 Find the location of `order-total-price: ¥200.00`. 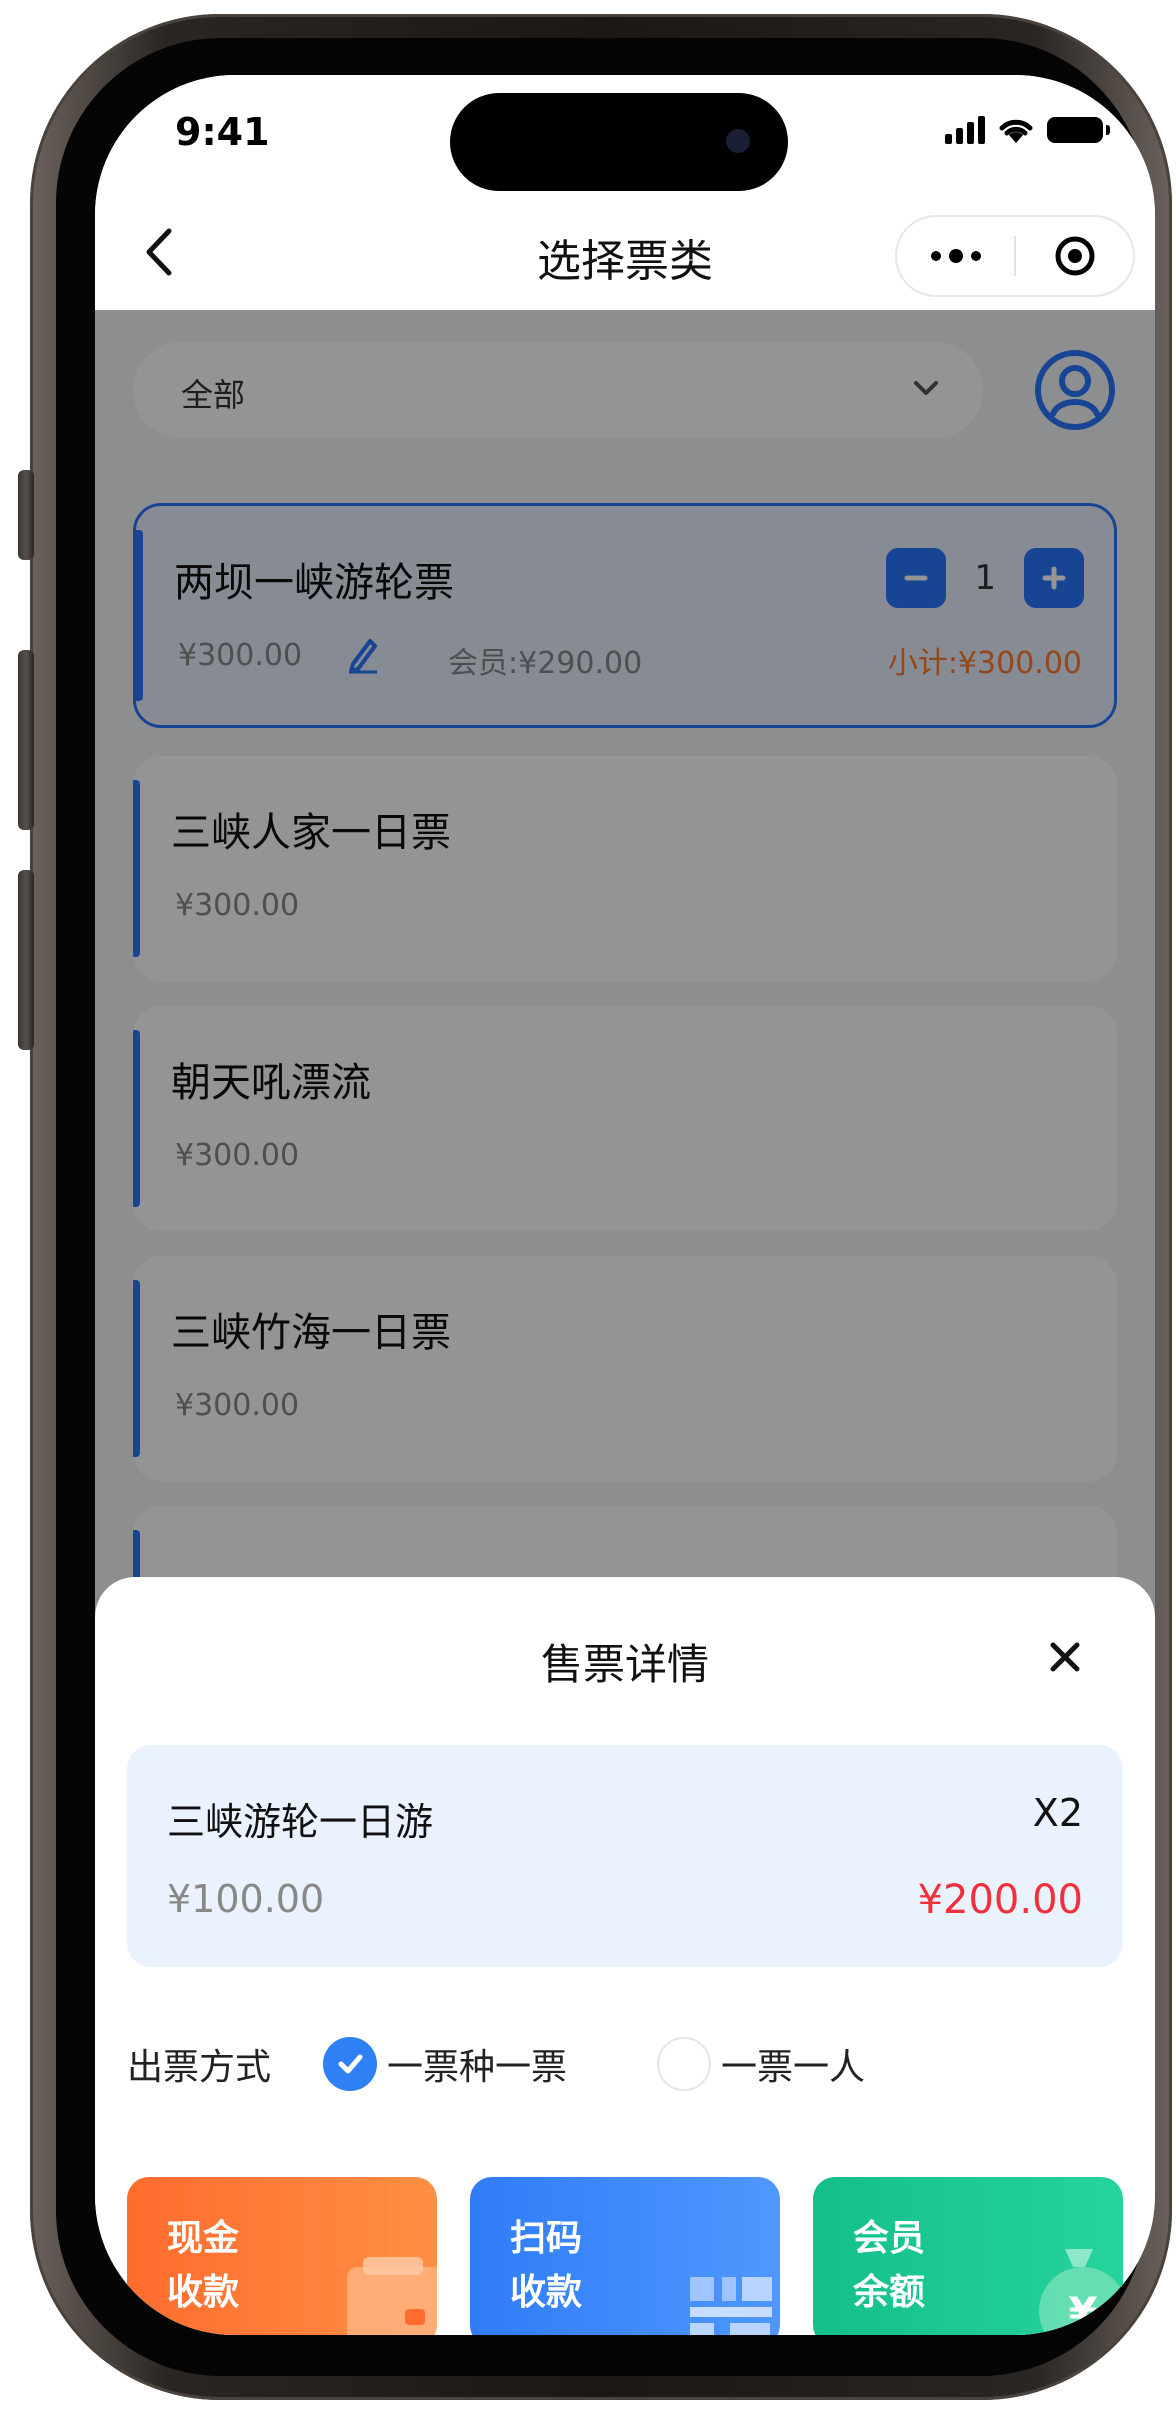

order-total-price: ¥200.00 is located at coordinates (1000, 1900).